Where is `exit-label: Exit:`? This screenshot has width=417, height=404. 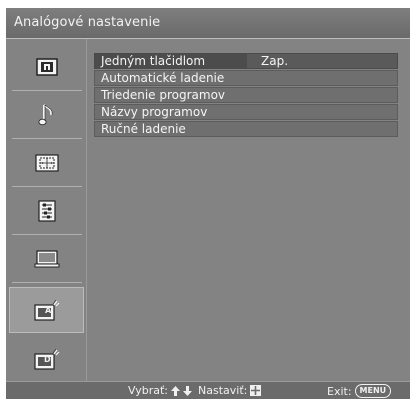 exit-label: Exit: is located at coordinates (339, 391).